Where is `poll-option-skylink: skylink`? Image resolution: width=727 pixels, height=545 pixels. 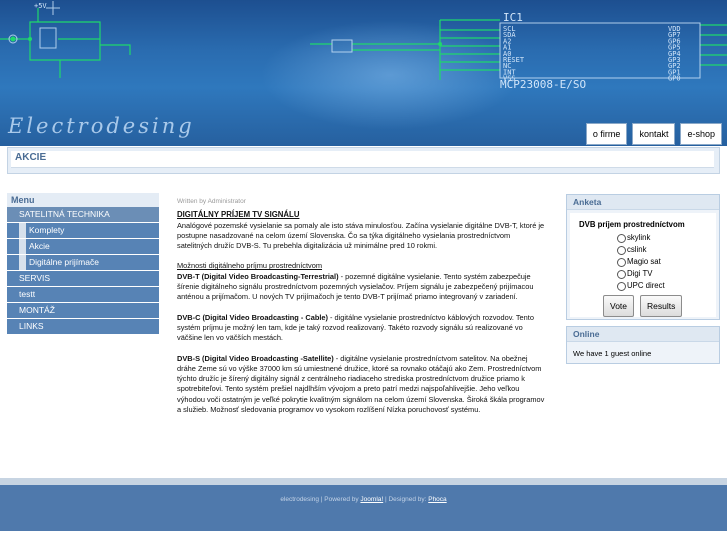
poll-option-skylink: skylink is located at coordinates (643, 238).